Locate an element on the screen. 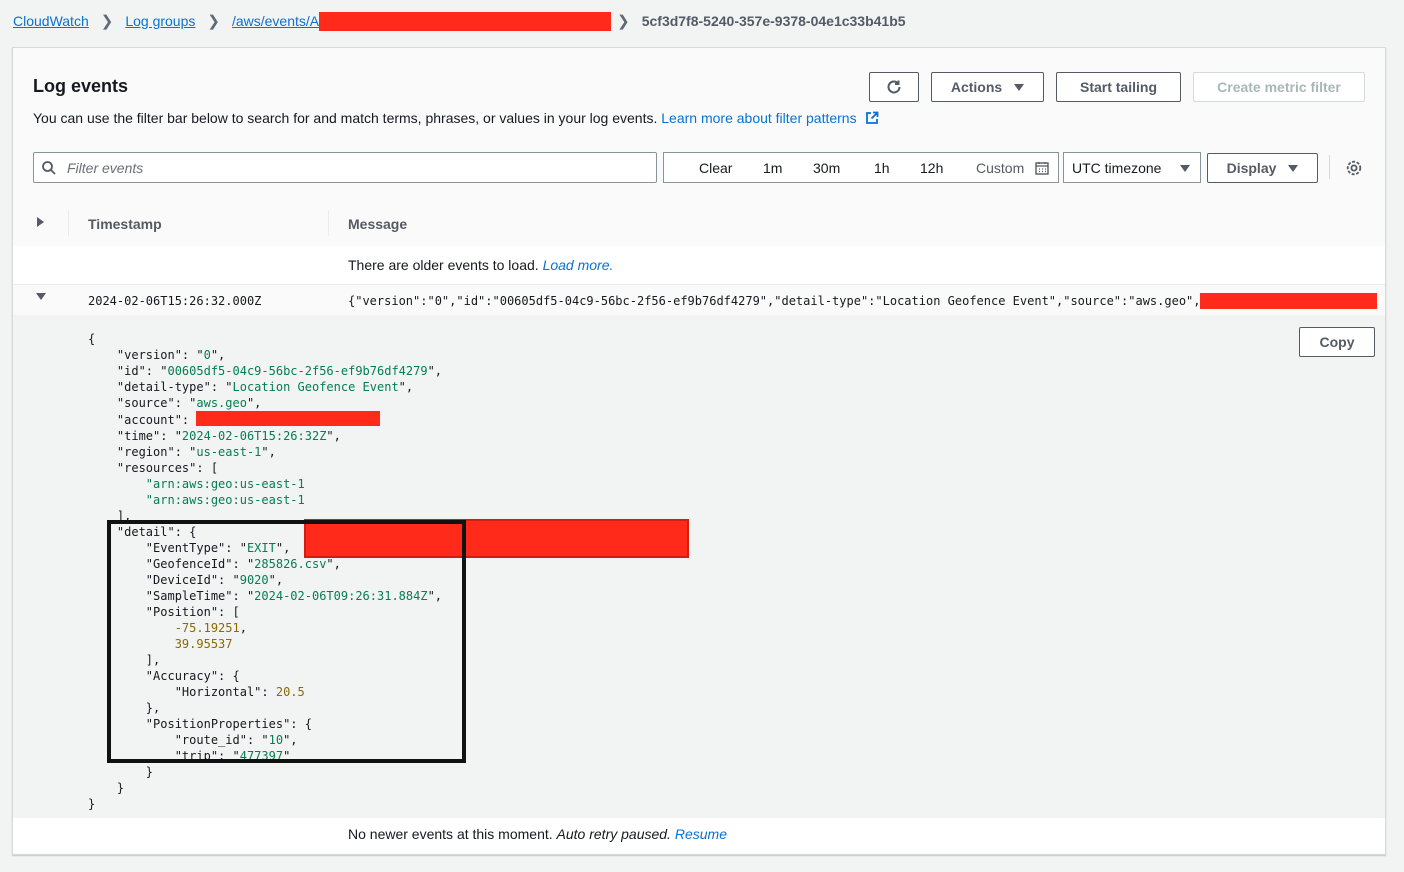  json-version: 0 is located at coordinates (207, 355).